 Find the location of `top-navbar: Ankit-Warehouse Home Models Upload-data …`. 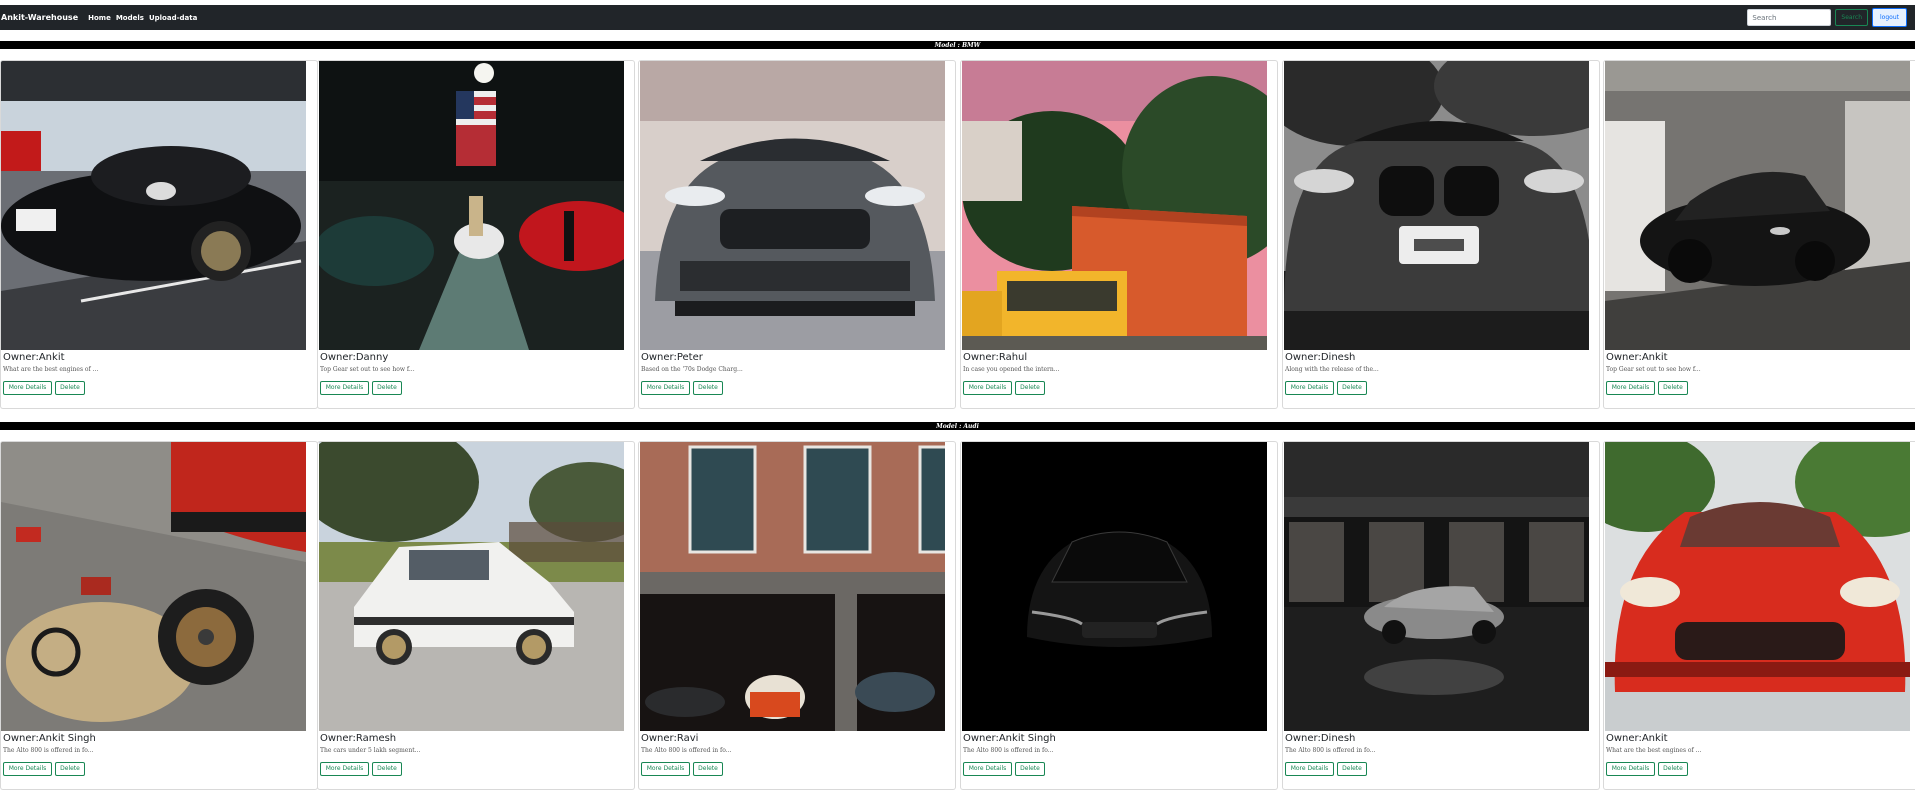

top-navbar: Ankit-Warehouse Home Models Upload-data … is located at coordinates (957, 17).